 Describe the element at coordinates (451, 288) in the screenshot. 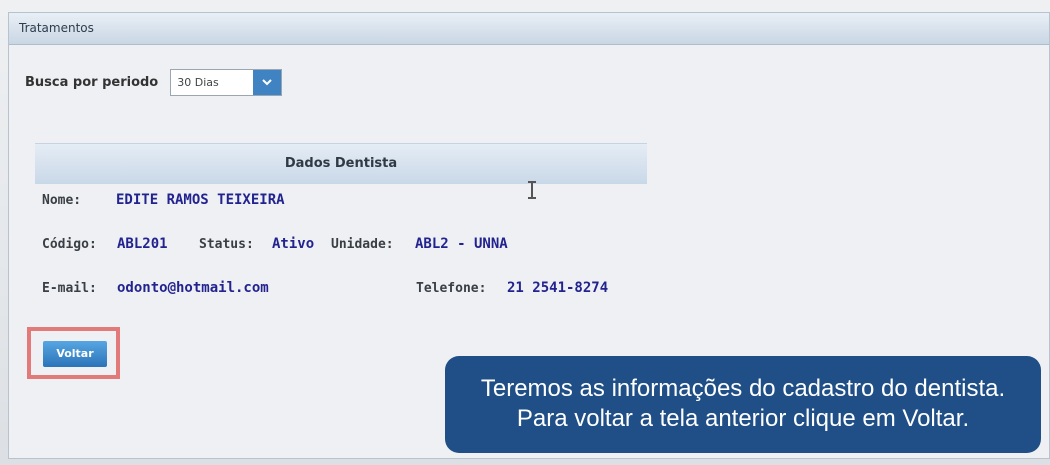

I see `phone-label: Telefone:` at that location.